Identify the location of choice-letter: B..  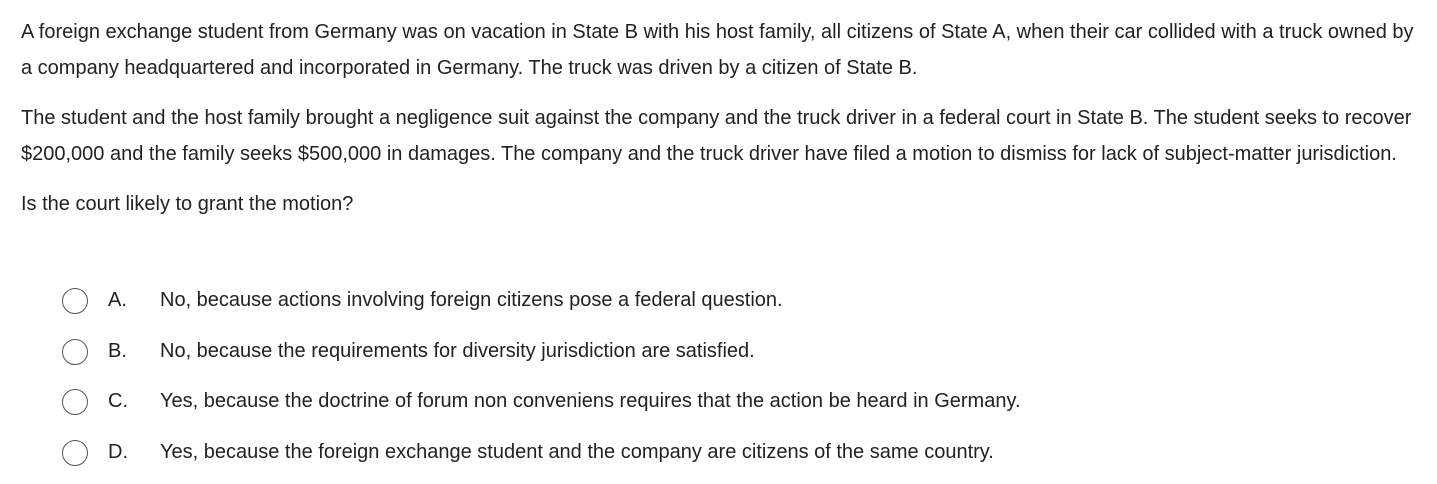
(117, 351).